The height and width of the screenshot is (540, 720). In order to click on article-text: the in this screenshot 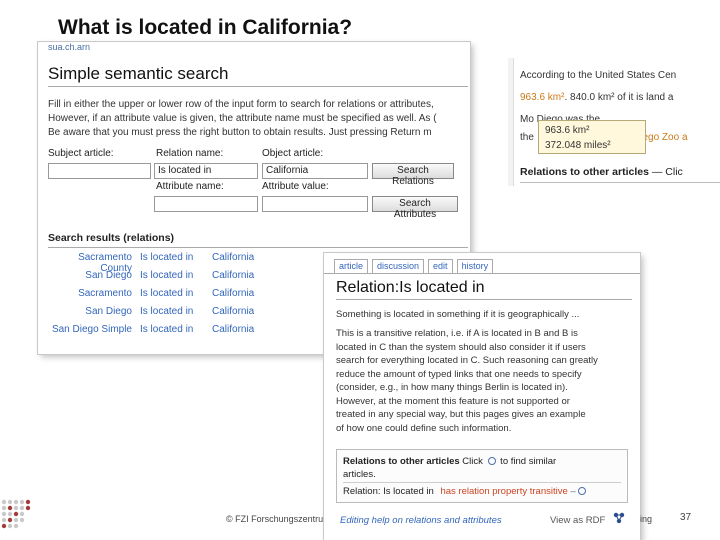, I will do `click(527, 137)`.